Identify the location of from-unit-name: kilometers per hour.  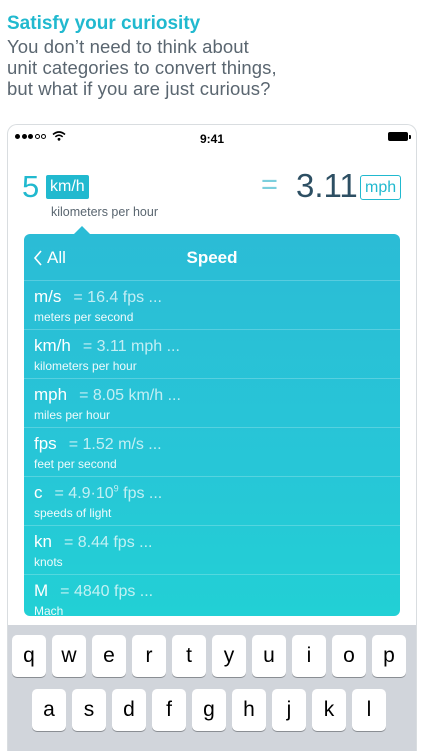
(104, 212).